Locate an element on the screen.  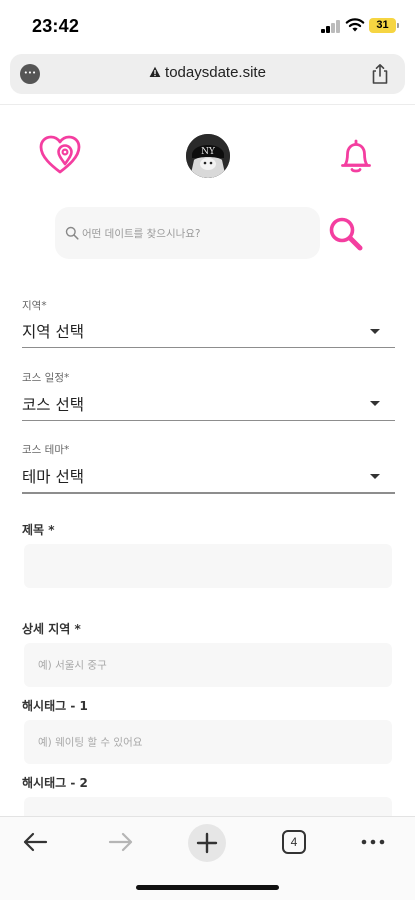
battery-indicator: 31 is located at coordinates (384, 25).